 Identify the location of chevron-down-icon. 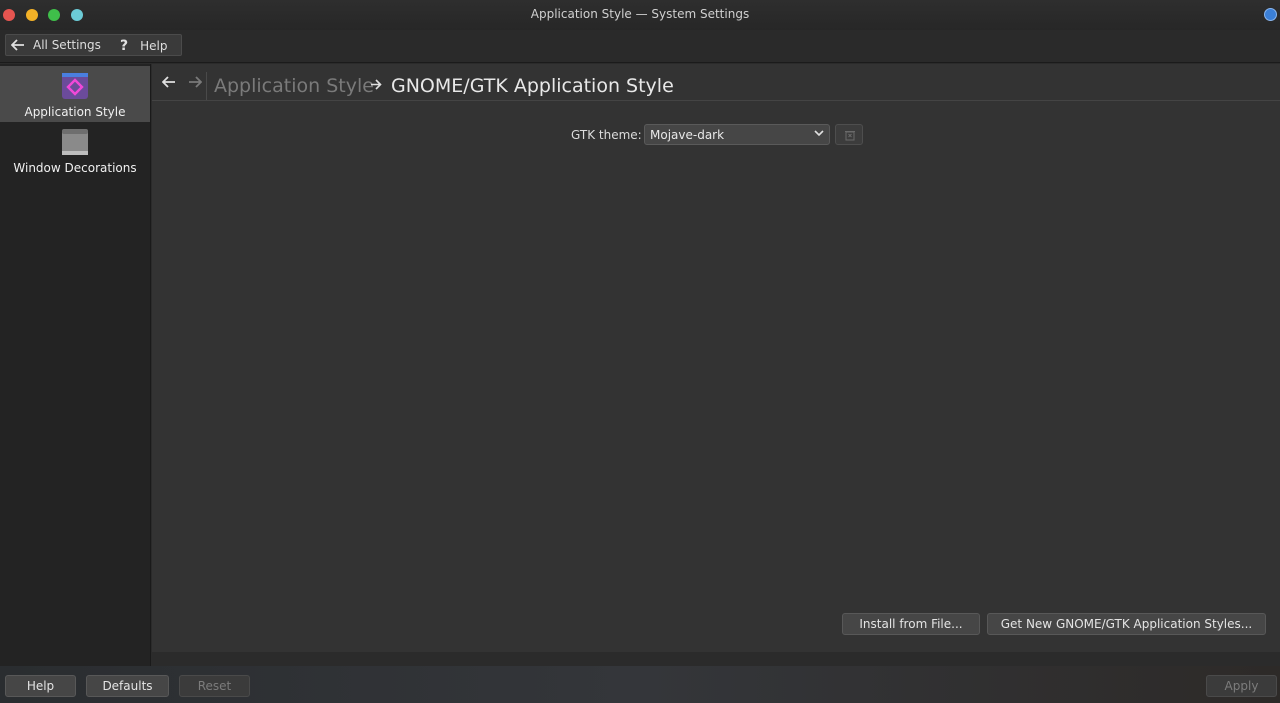
(819, 133).